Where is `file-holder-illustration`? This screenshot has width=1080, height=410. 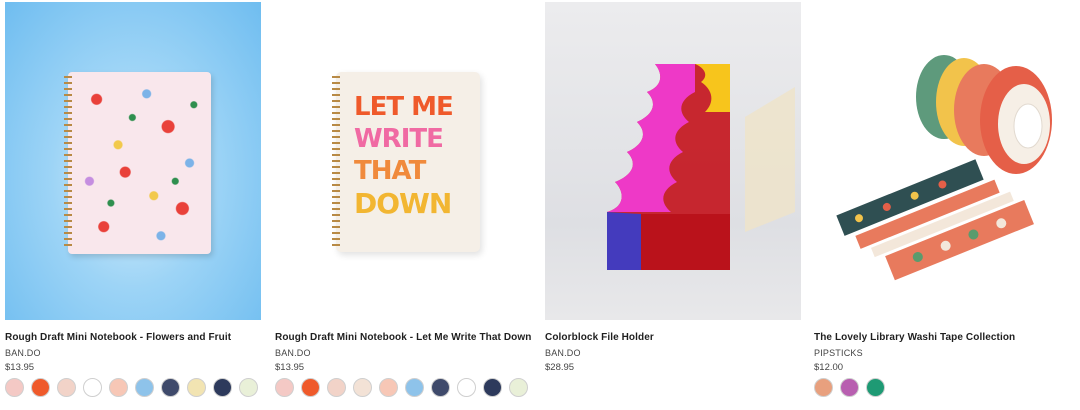 file-holder-illustration is located at coordinates (701, 167).